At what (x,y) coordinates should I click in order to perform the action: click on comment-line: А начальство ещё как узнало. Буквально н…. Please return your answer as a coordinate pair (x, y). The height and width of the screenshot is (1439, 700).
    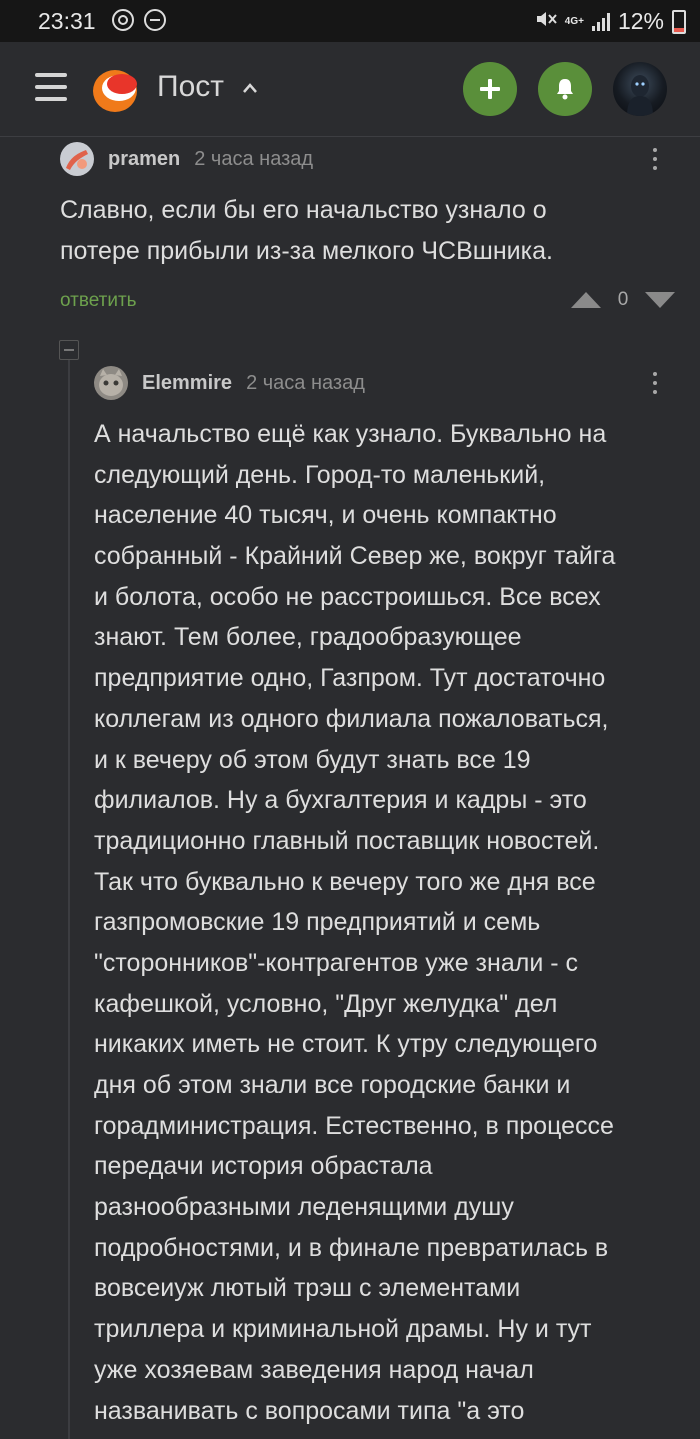
    Looking at the image, I should click on (350, 434).